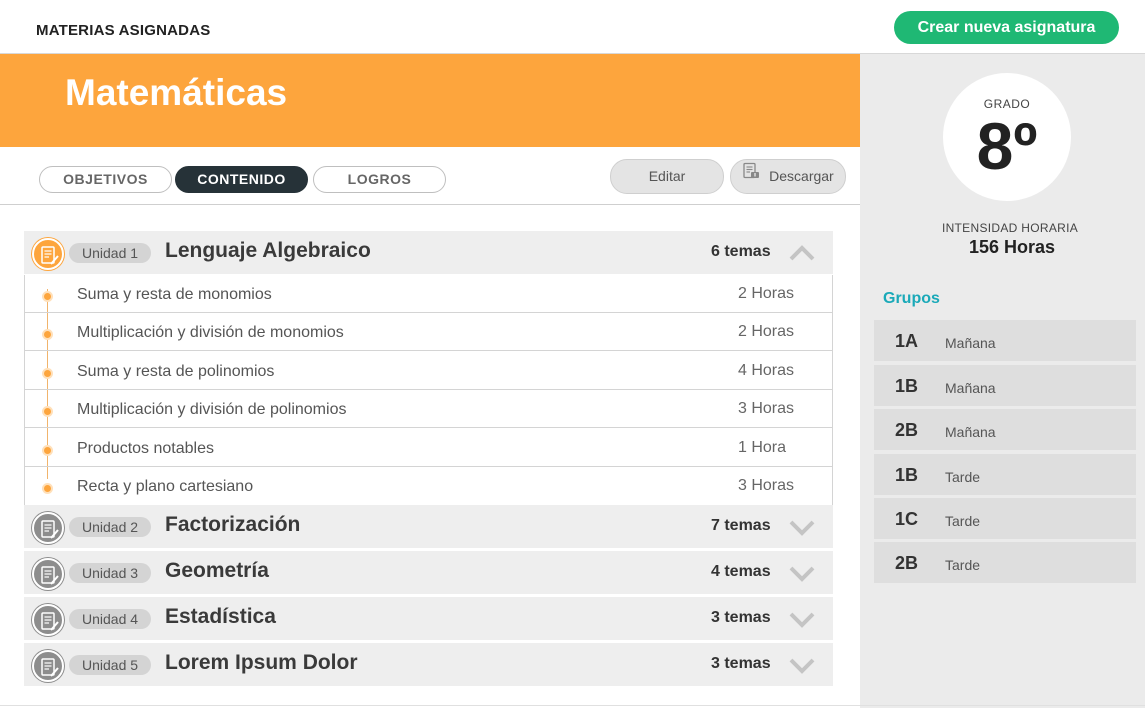 This screenshot has height=708, width=1145. Describe the element at coordinates (907, 341) in the screenshot. I see `group-code: 1A` at that location.